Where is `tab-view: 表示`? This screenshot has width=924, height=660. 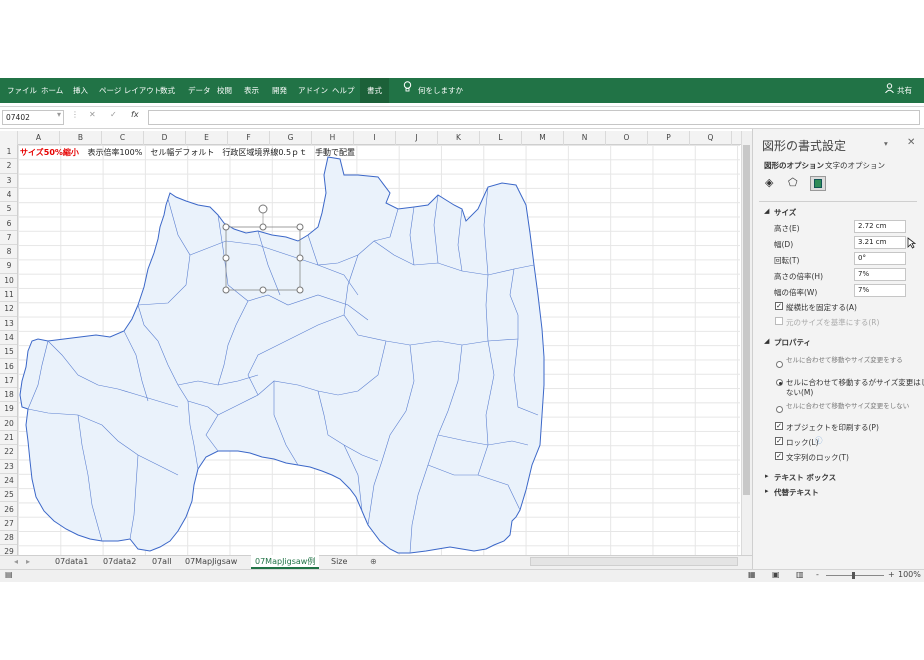
tab-view: 表示 is located at coordinates (251, 90).